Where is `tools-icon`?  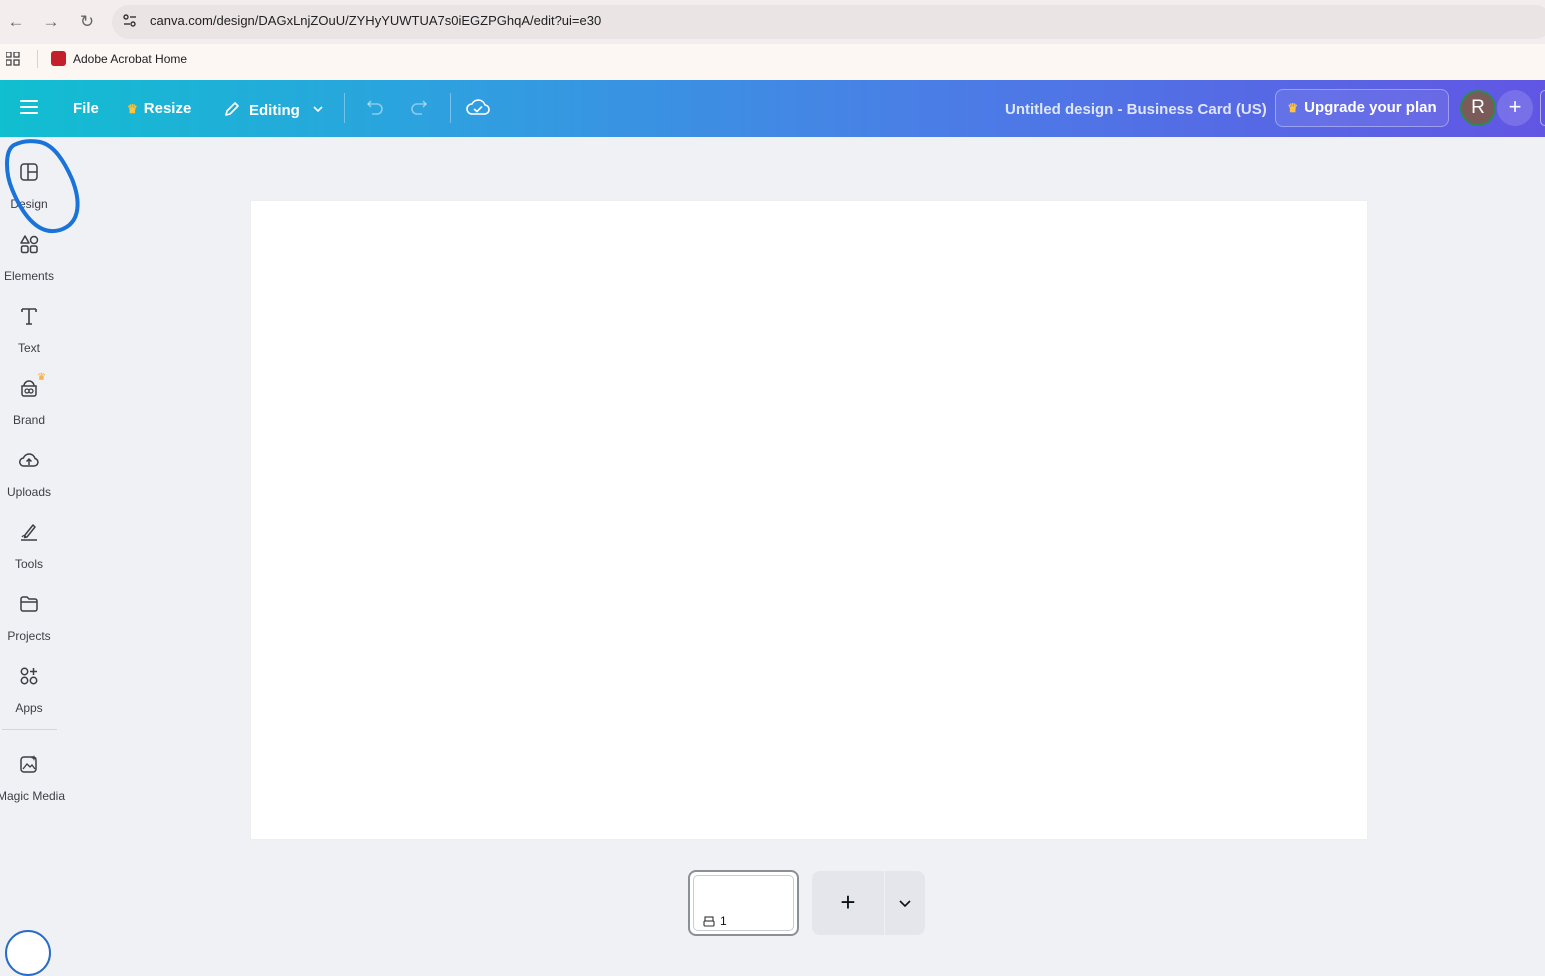
tools-icon is located at coordinates (29, 532).